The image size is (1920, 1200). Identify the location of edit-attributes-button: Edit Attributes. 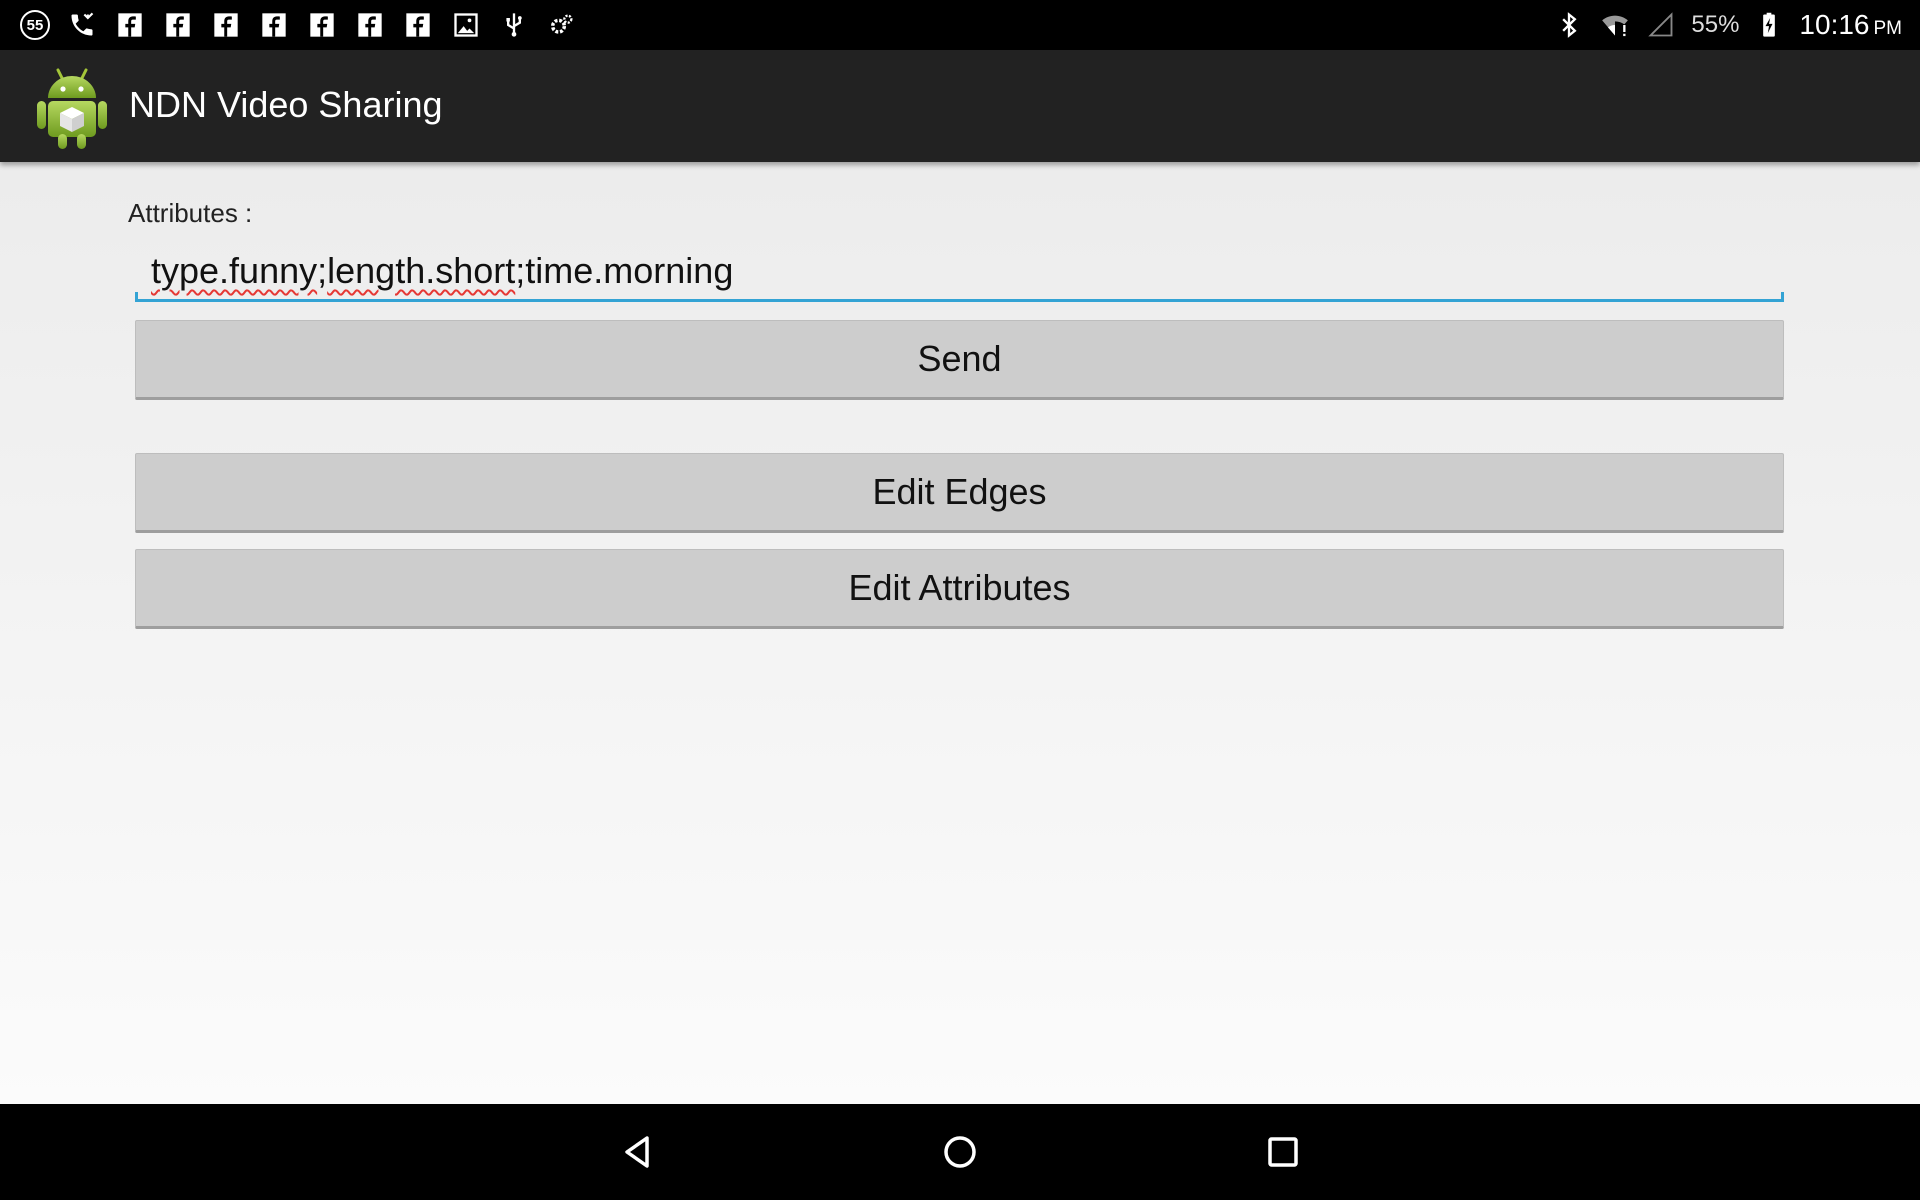
(959, 589).